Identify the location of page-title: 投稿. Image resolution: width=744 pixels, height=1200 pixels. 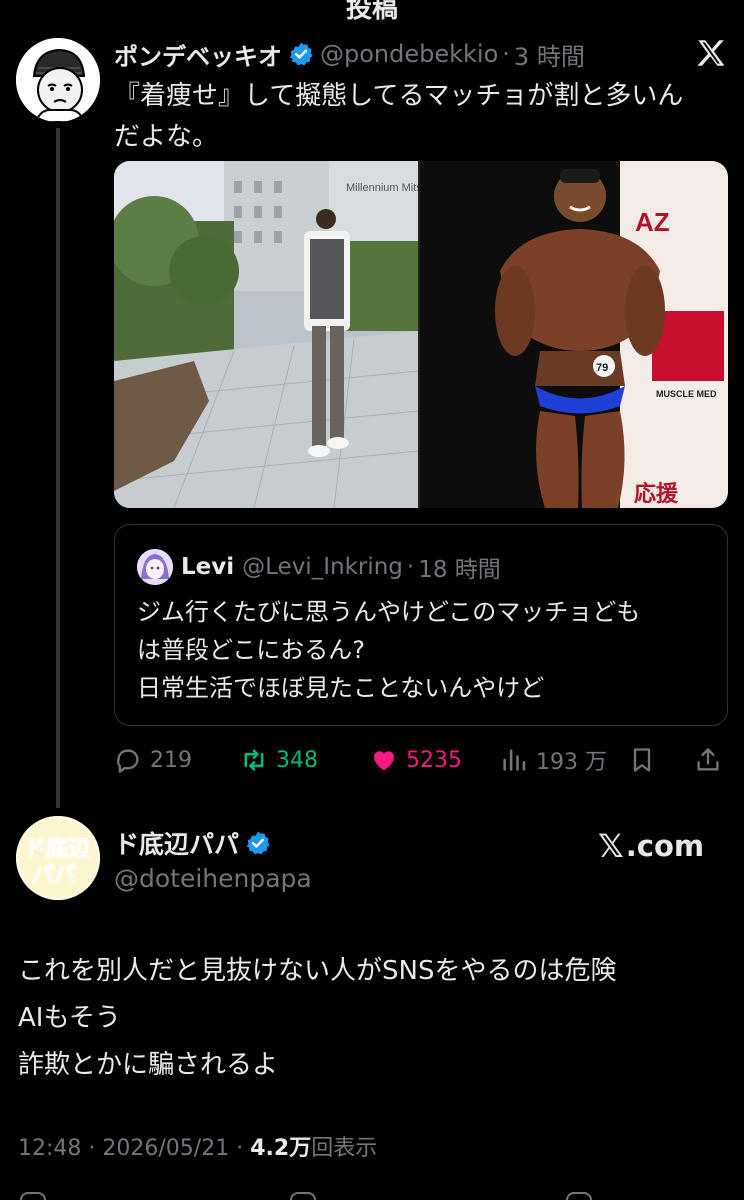
(371, 12).